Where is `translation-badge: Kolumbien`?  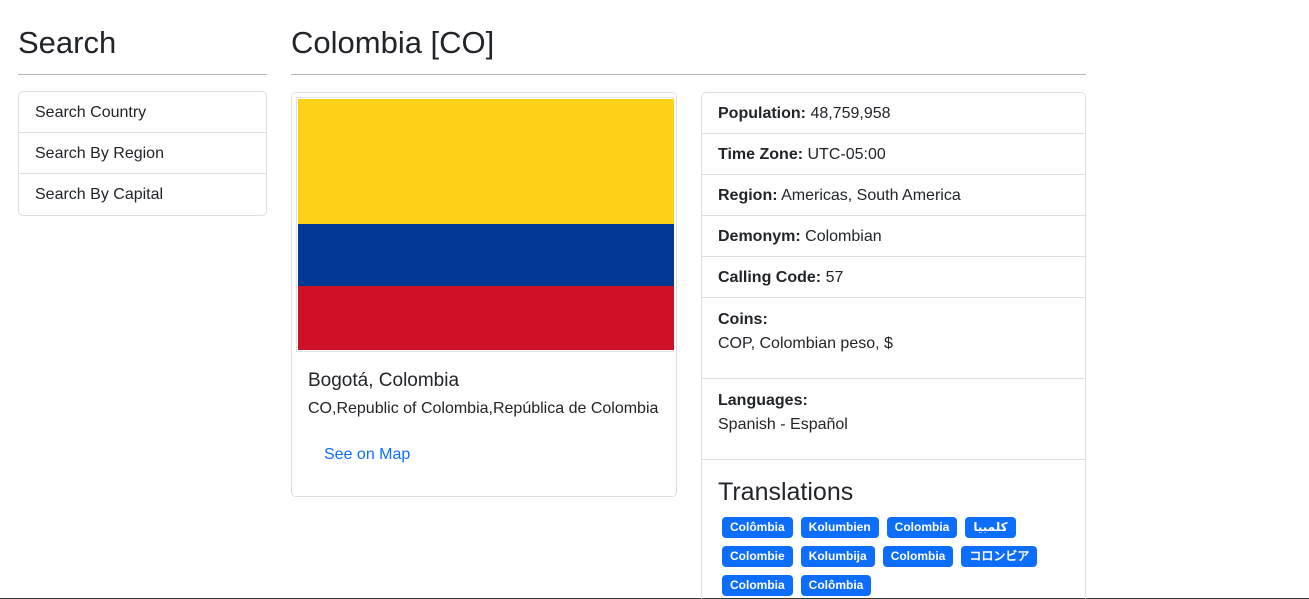 translation-badge: Kolumbien is located at coordinates (839, 527).